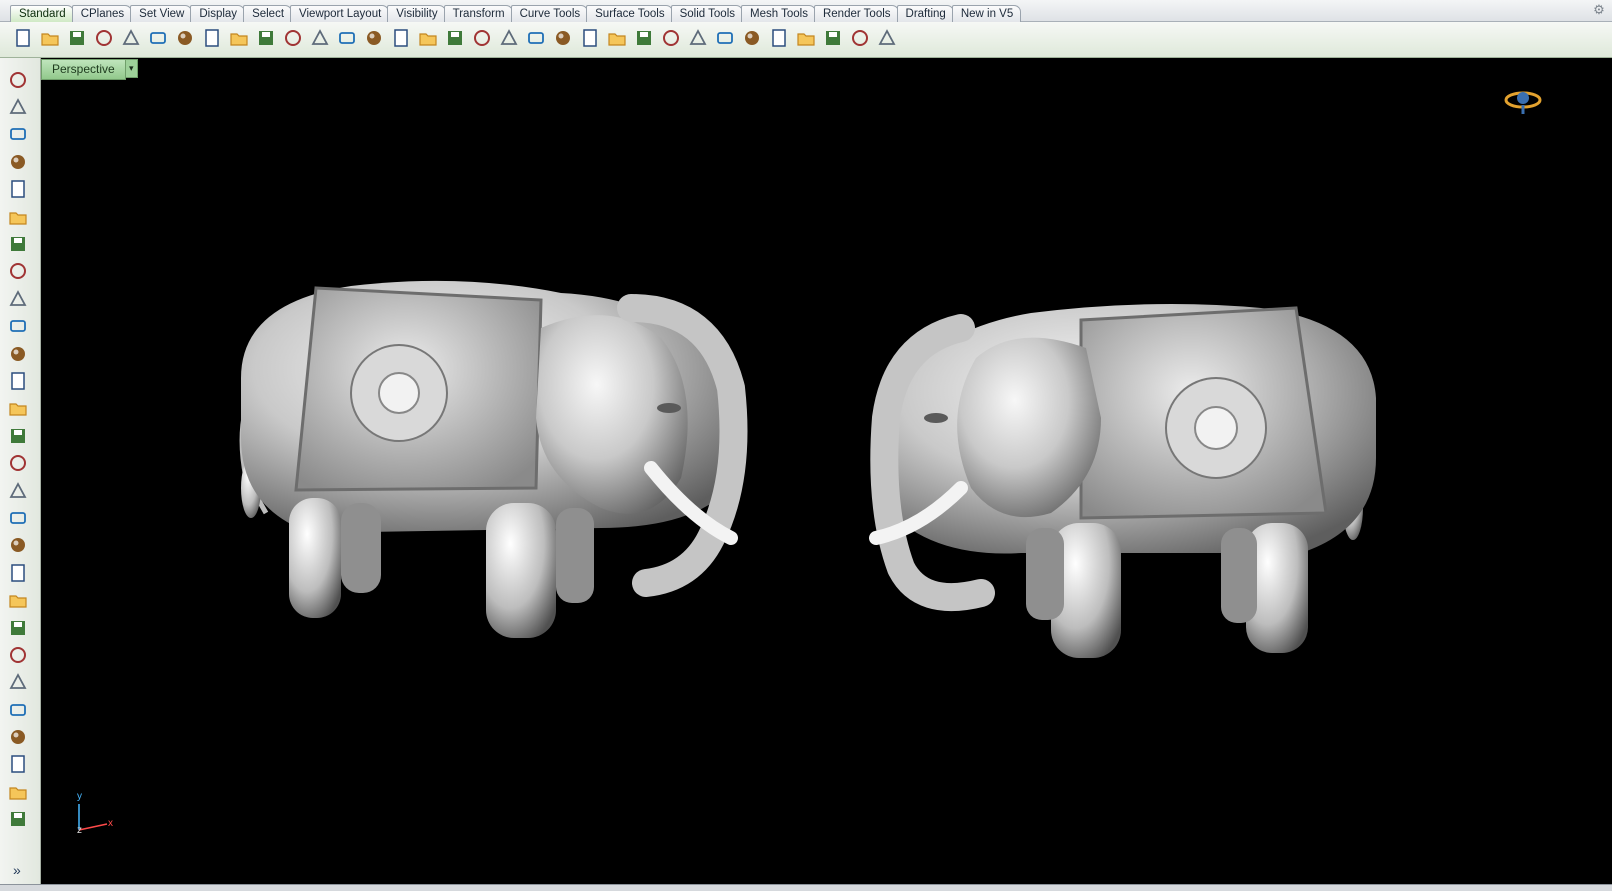  I want to click on boolean-icon, so click(18, 627).